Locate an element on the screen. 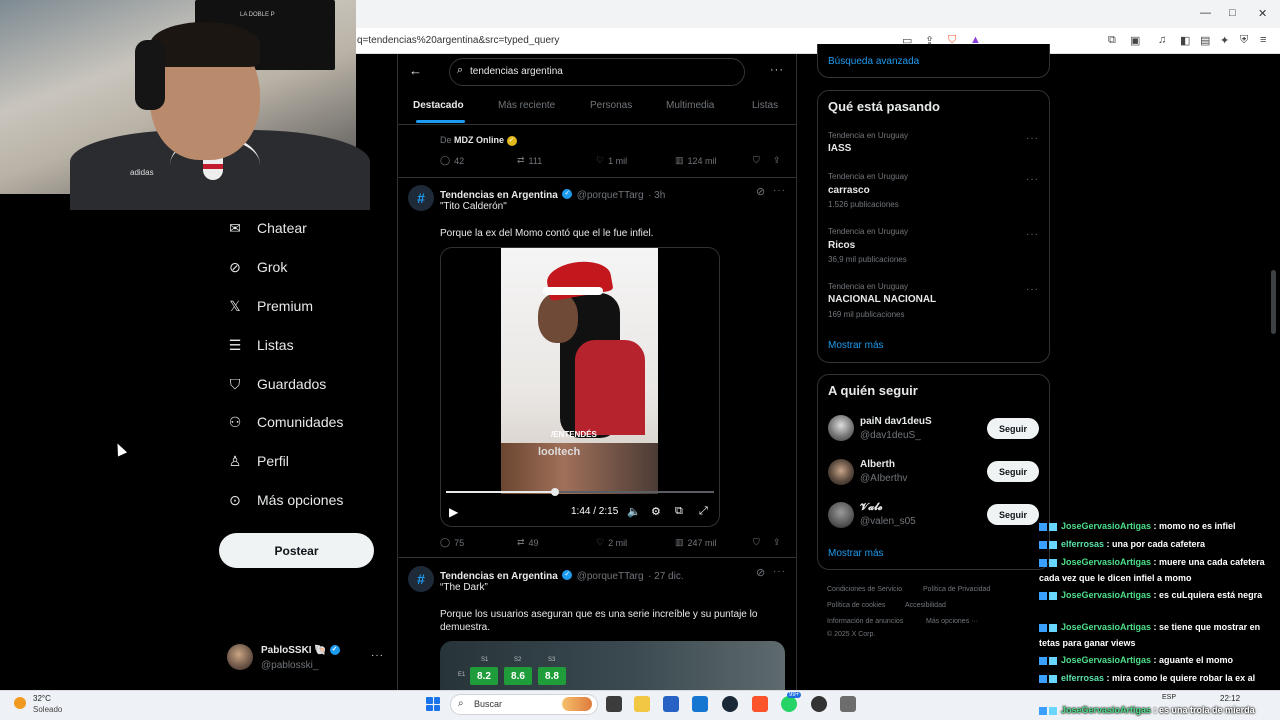 This screenshot has height=720, width=1280. footer-link: Condiciones de Servicio is located at coordinates (864, 589).